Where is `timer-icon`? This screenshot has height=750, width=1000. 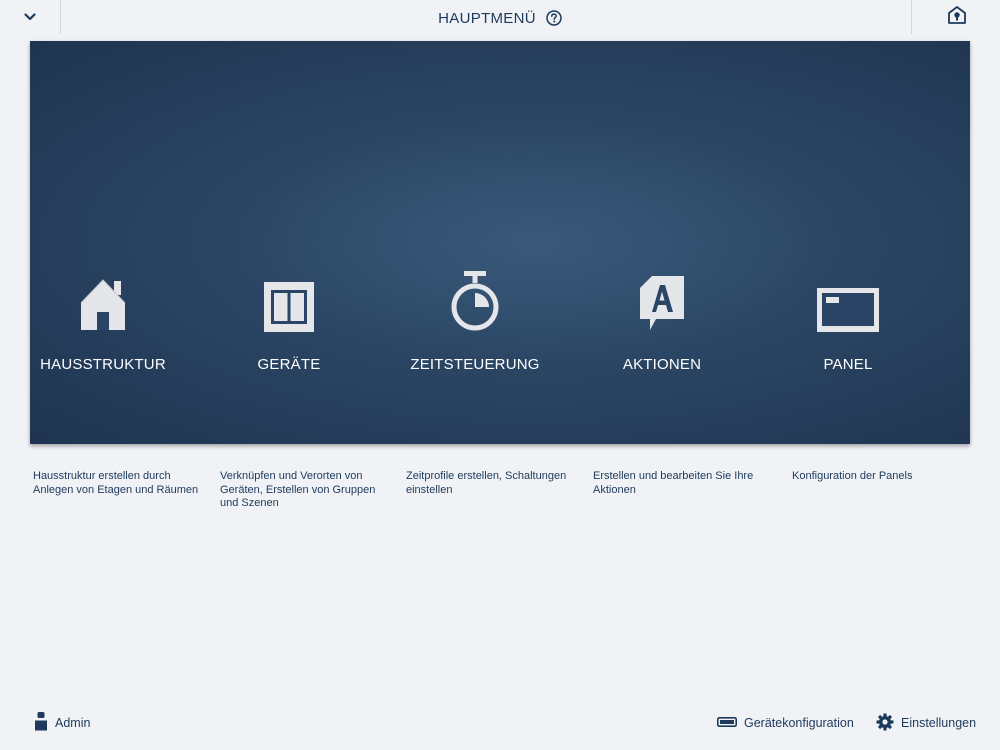 timer-icon is located at coordinates (475, 301).